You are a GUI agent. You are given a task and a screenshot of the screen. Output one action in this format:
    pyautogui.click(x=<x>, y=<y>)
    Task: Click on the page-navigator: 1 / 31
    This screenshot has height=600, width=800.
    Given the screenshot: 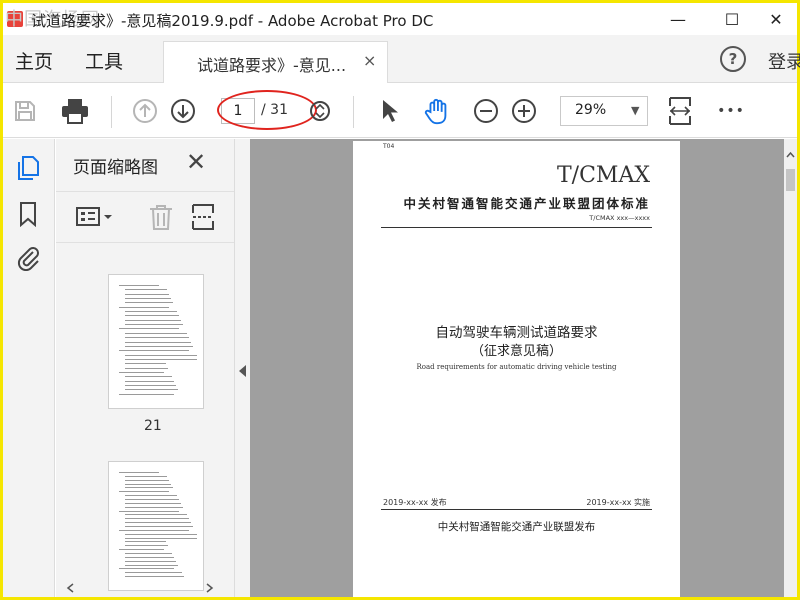 What is the action you would take?
    pyautogui.click(x=267, y=110)
    